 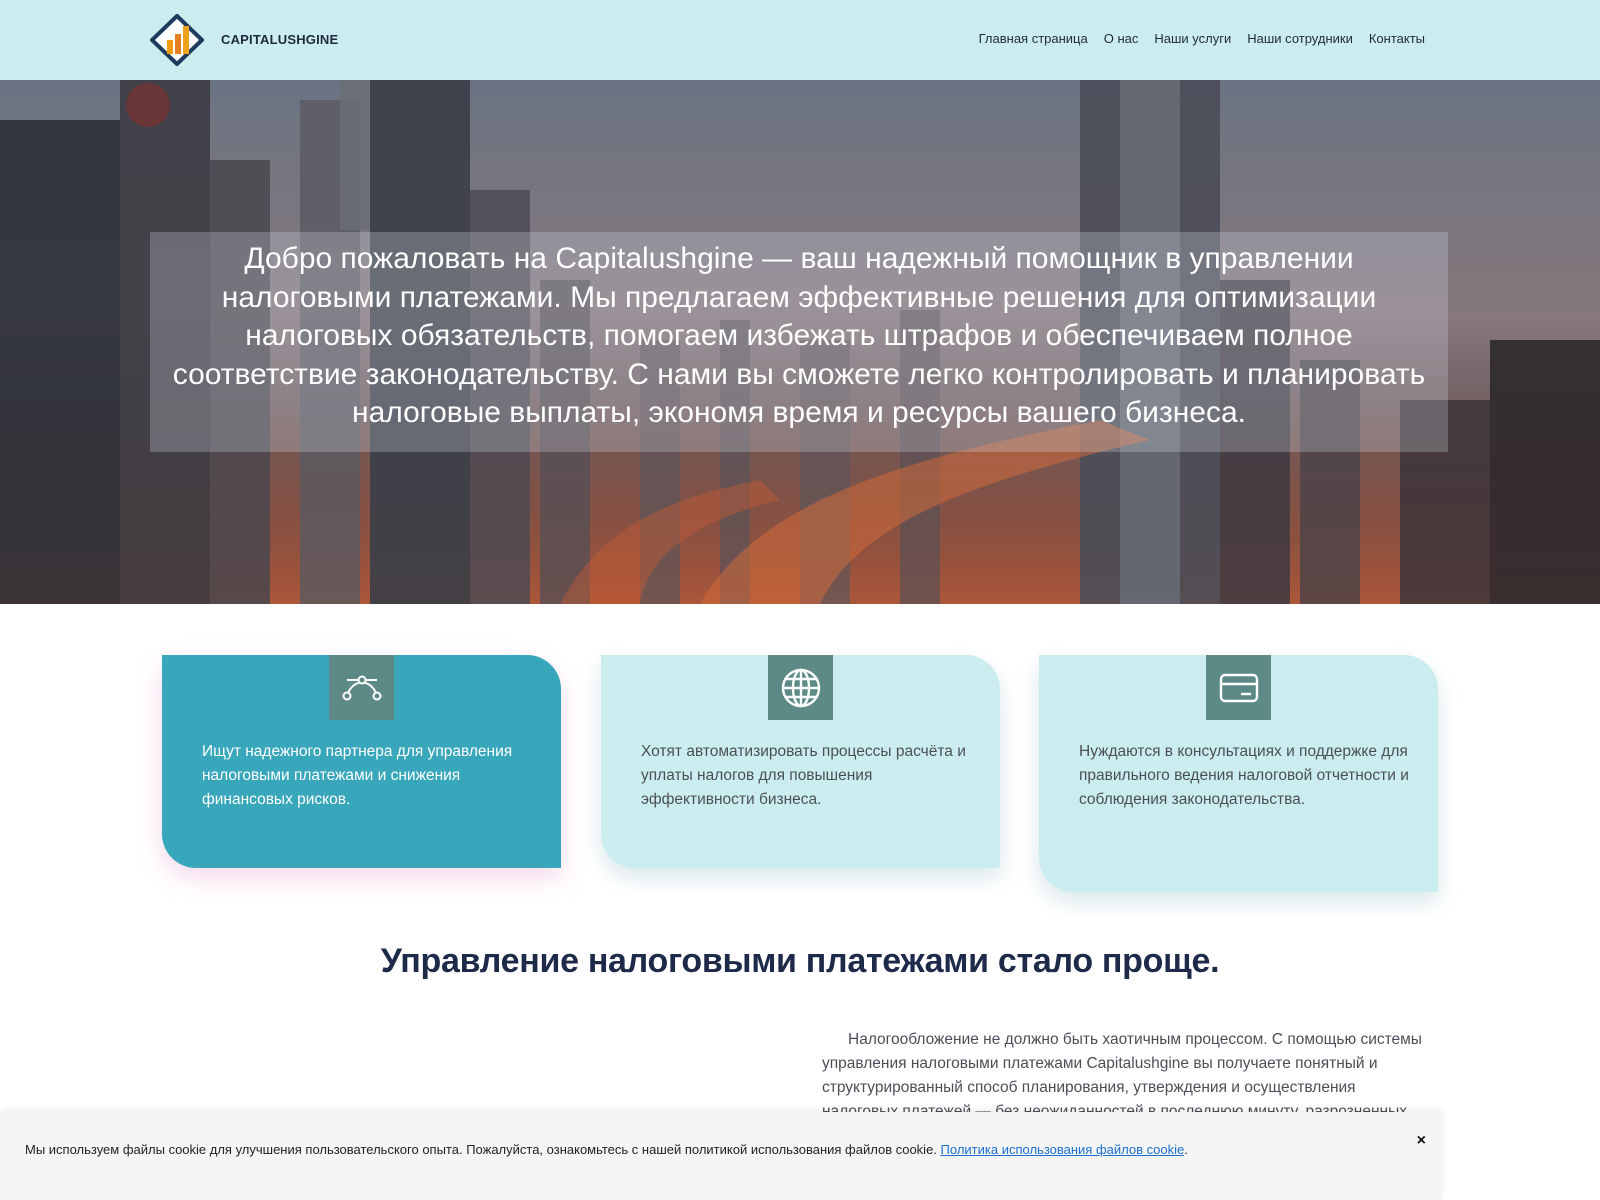 What do you see at coordinates (1421, 1141) in the screenshot?
I see `close-icon: ×` at bounding box center [1421, 1141].